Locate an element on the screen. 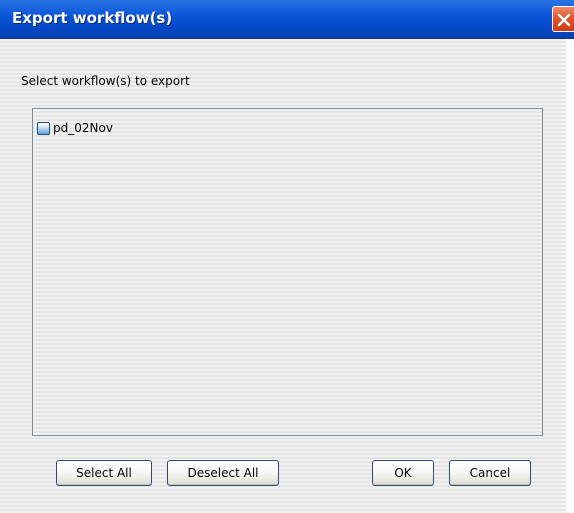 This screenshot has width=574, height=513. window-edge is located at coordinates (570, 276).